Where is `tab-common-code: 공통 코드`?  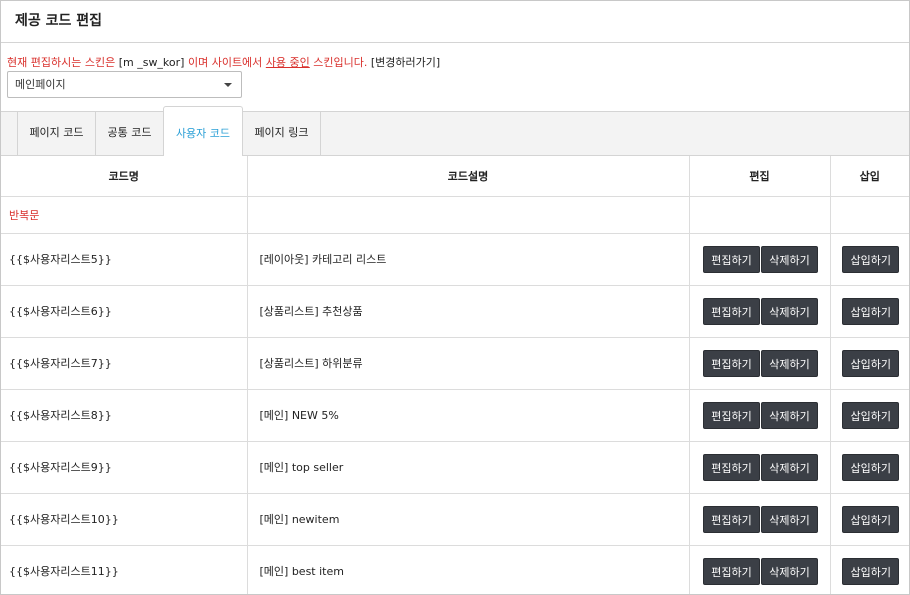
tab-common-code: 공통 코드 is located at coordinates (130, 133).